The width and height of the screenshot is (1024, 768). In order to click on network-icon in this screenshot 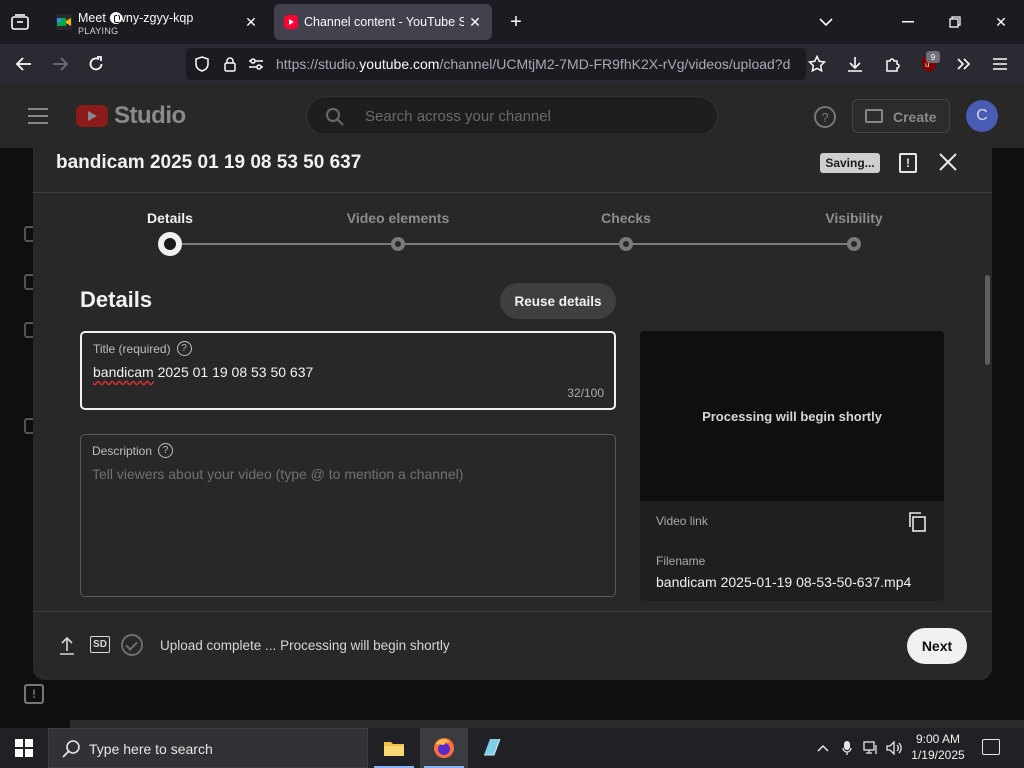, I will do `click(871, 748)`.